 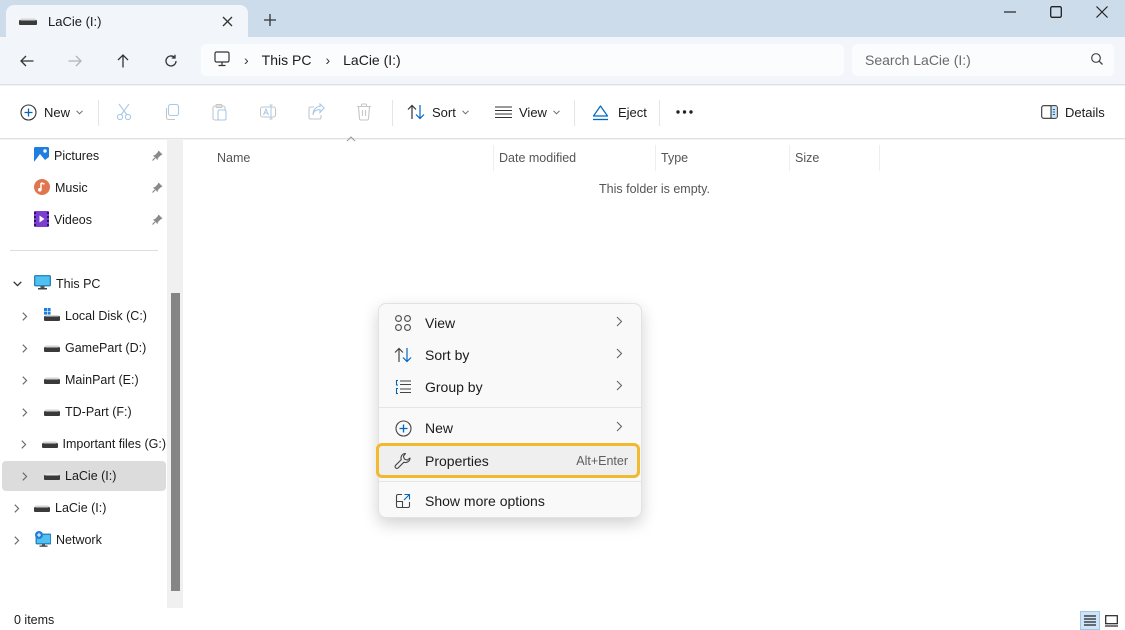 I want to click on details-pane-button: Details, so click(x=1073, y=112).